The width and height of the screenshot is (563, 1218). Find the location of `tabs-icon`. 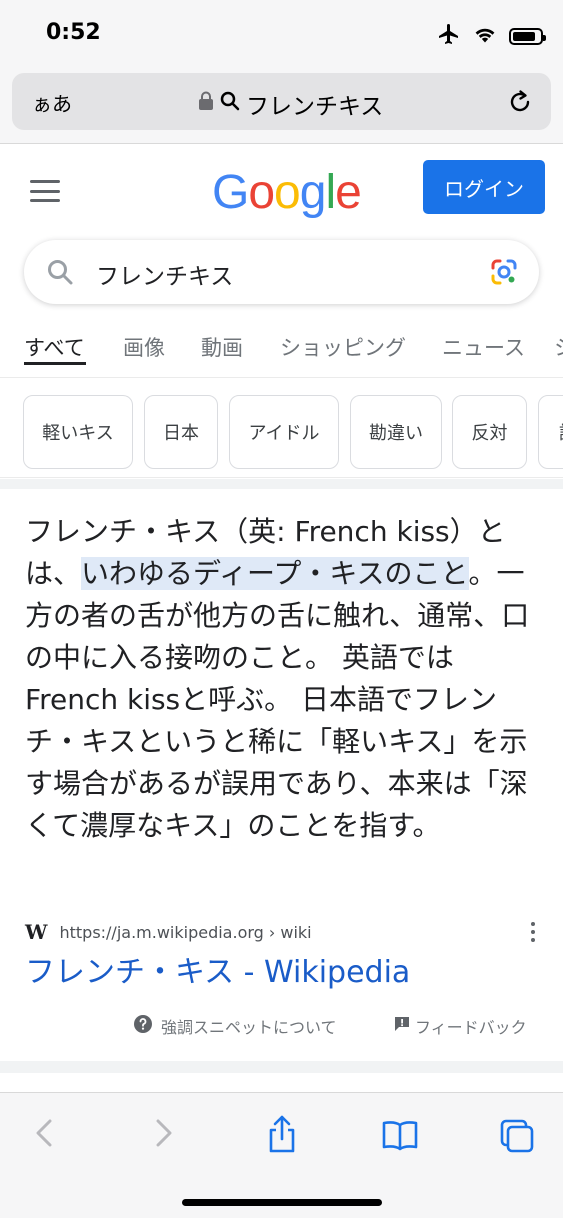

tabs-icon is located at coordinates (517, 1136).